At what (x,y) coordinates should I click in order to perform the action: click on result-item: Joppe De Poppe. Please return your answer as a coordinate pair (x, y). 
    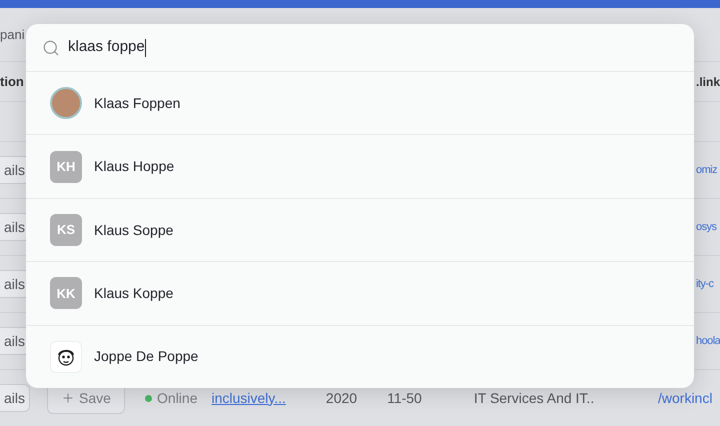
    Looking at the image, I should click on (360, 356).